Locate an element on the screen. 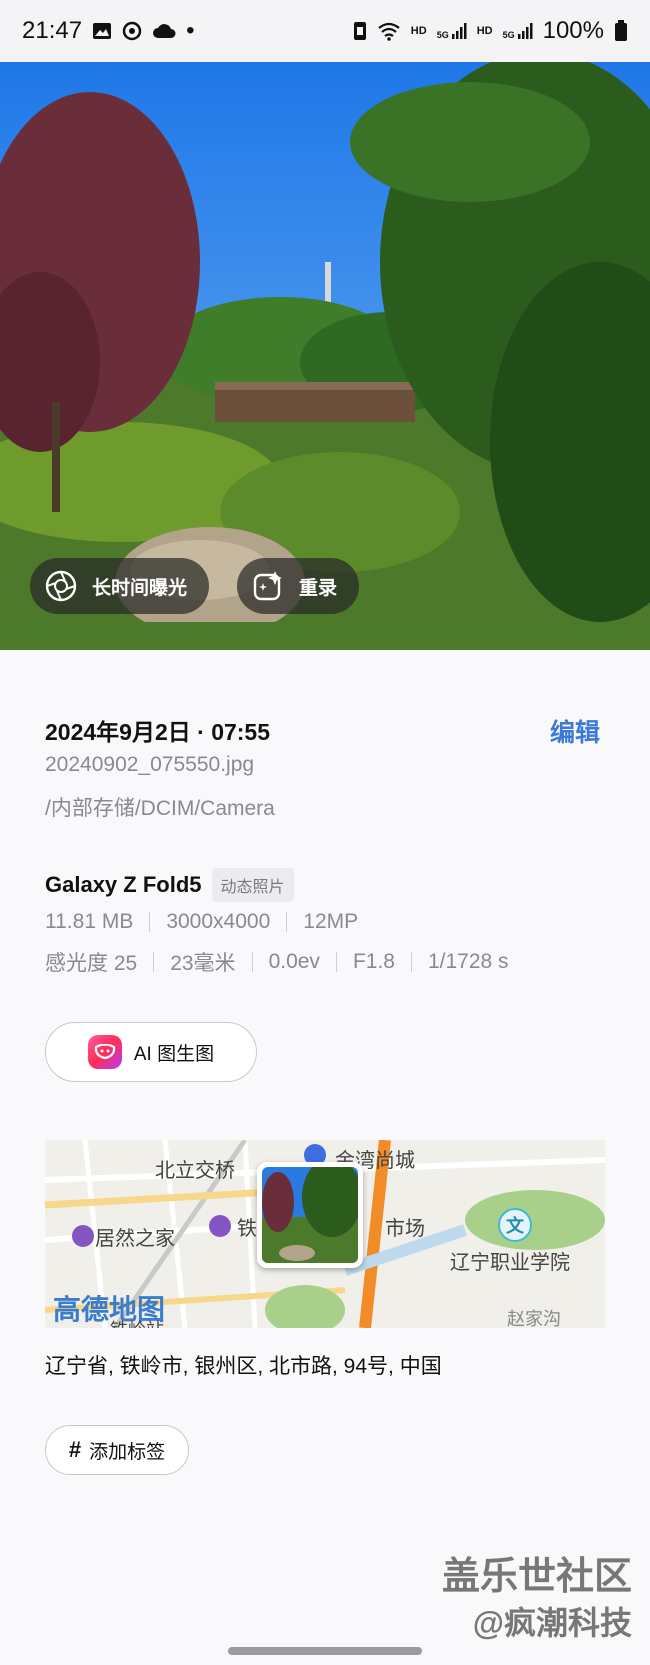 The width and height of the screenshot is (650, 1665). resolution: 3000x4000 is located at coordinates (218, 921).